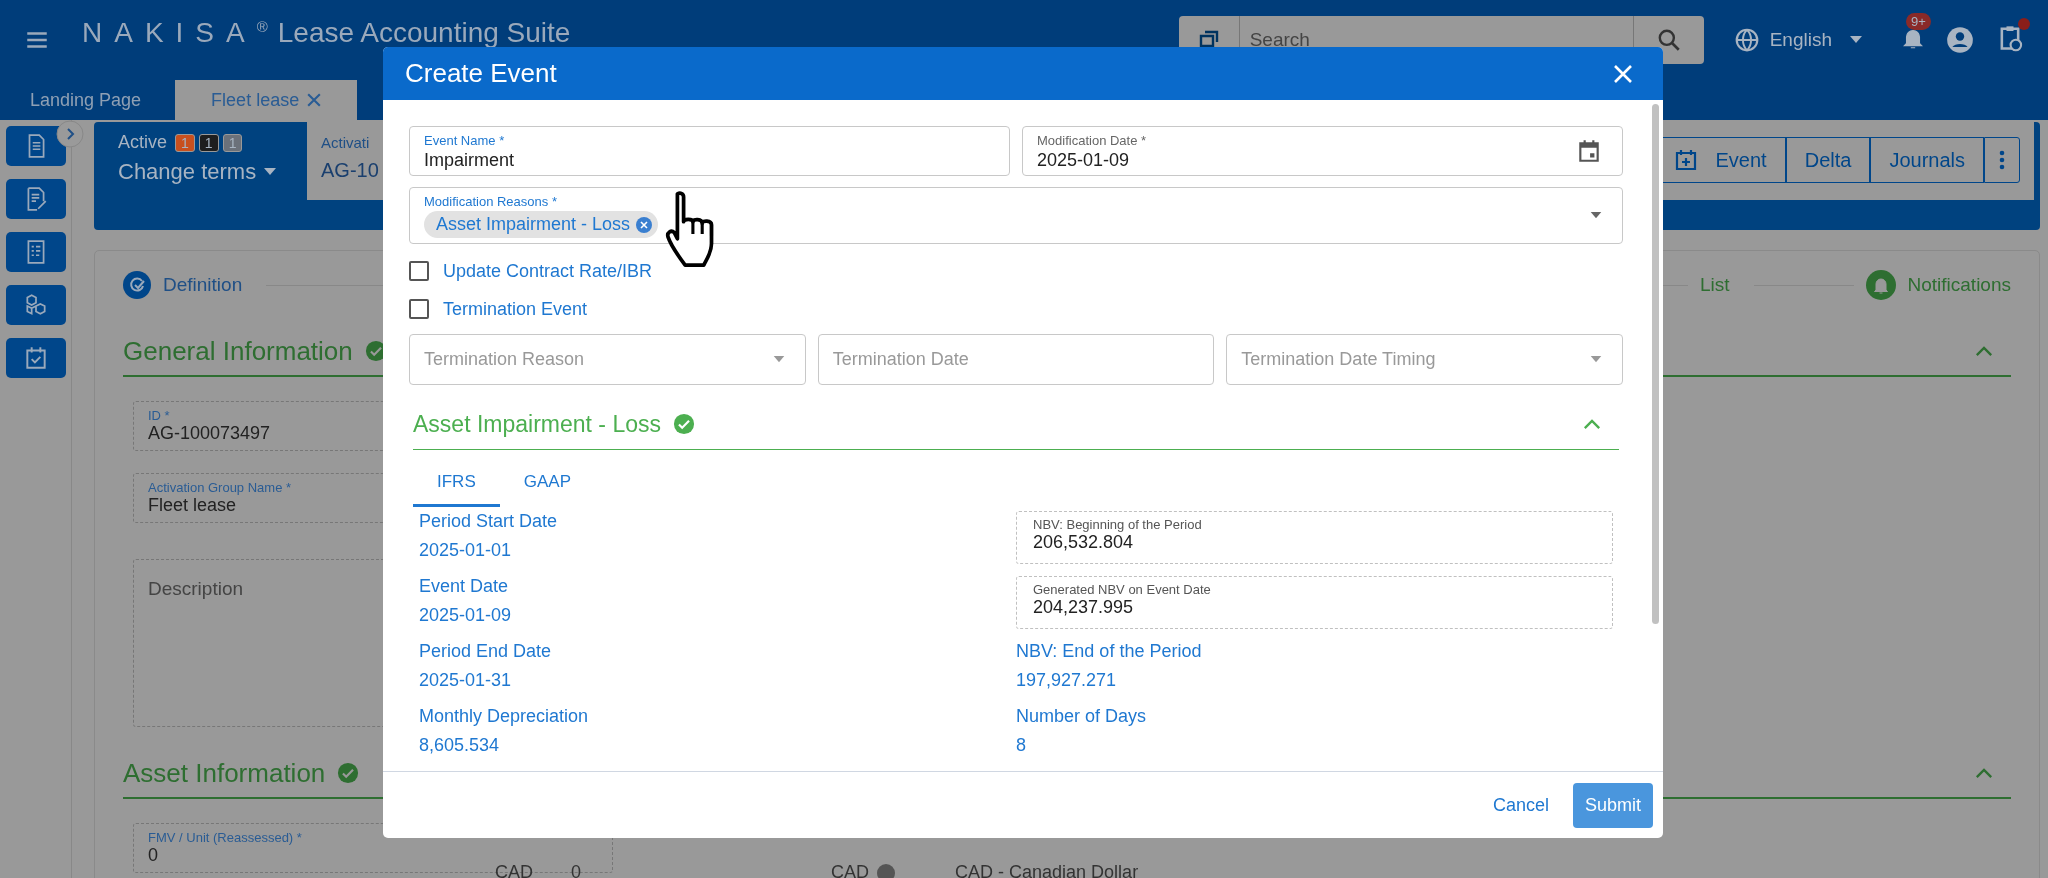 This screenshot has width=2048, height=878. Describe the element at coordinates (548, 271) in the screenshot. I see `checkbox-label: Update Contract Rate/IBR` at that location.